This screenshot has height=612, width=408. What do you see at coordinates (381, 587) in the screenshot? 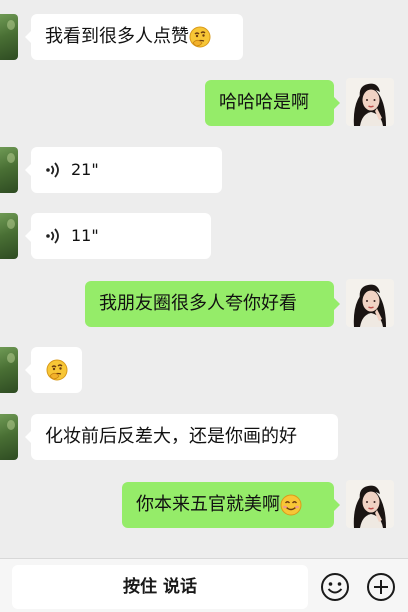
I see `plus-icon` at bounding box center [381, 587].